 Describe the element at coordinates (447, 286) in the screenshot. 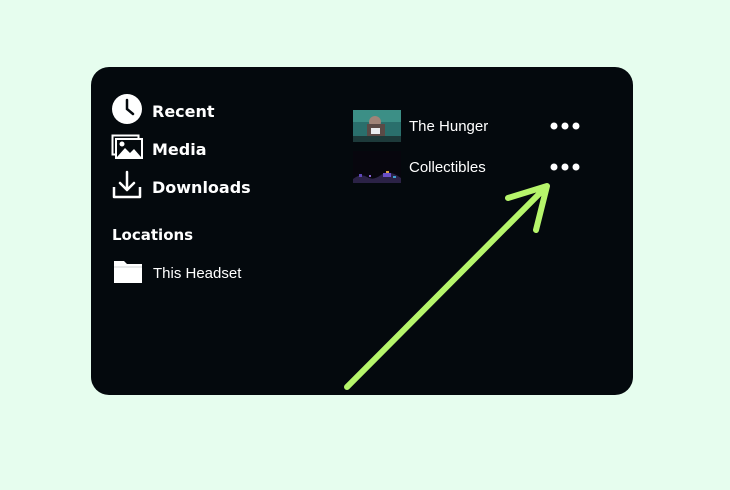

I see `annotation-arrow` at that location.